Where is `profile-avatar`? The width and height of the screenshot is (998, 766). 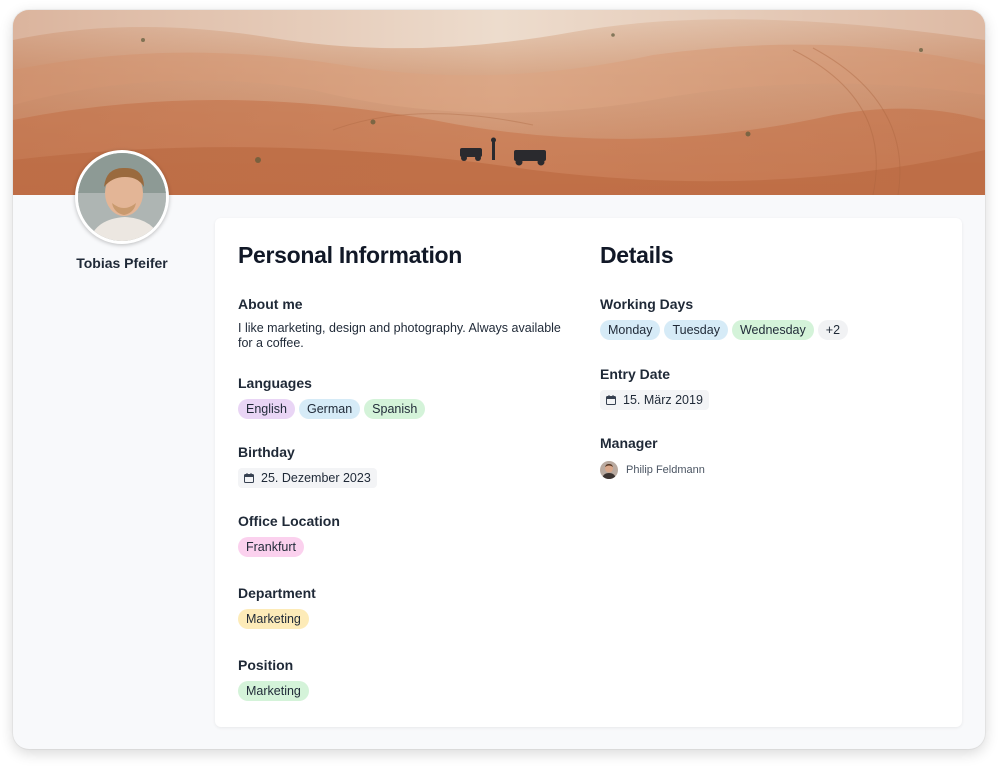
profile-avatar is located at coordinates (122, 197).